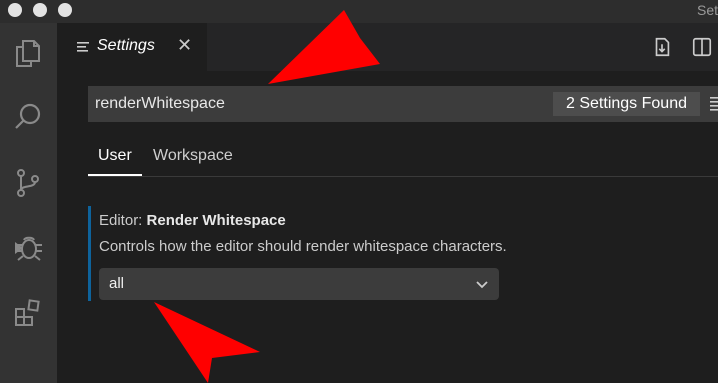 This screenshot has height=383, width=718. I want to click on annotation-arrow-bottom, so click(207, 342).